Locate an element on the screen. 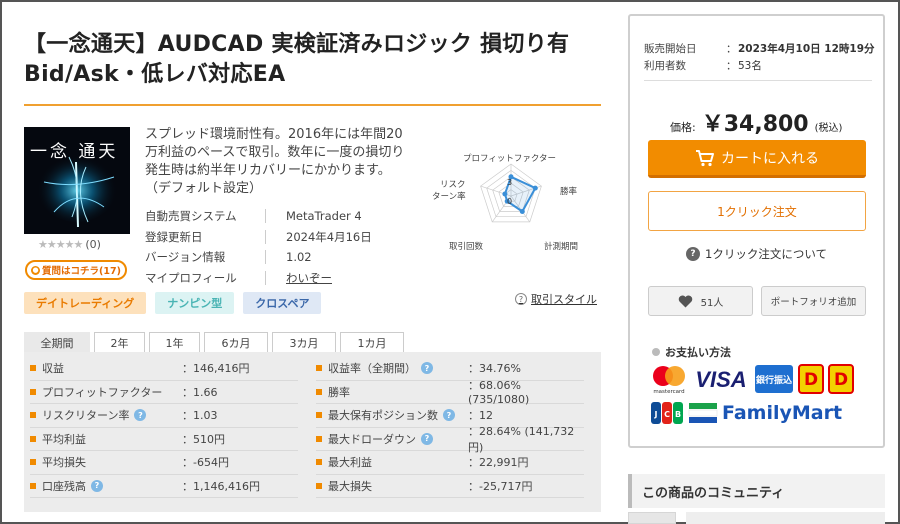 The height and width of the screenshot is (524, 900). tab-all: 全期間 is located at coordinates (57, 342).